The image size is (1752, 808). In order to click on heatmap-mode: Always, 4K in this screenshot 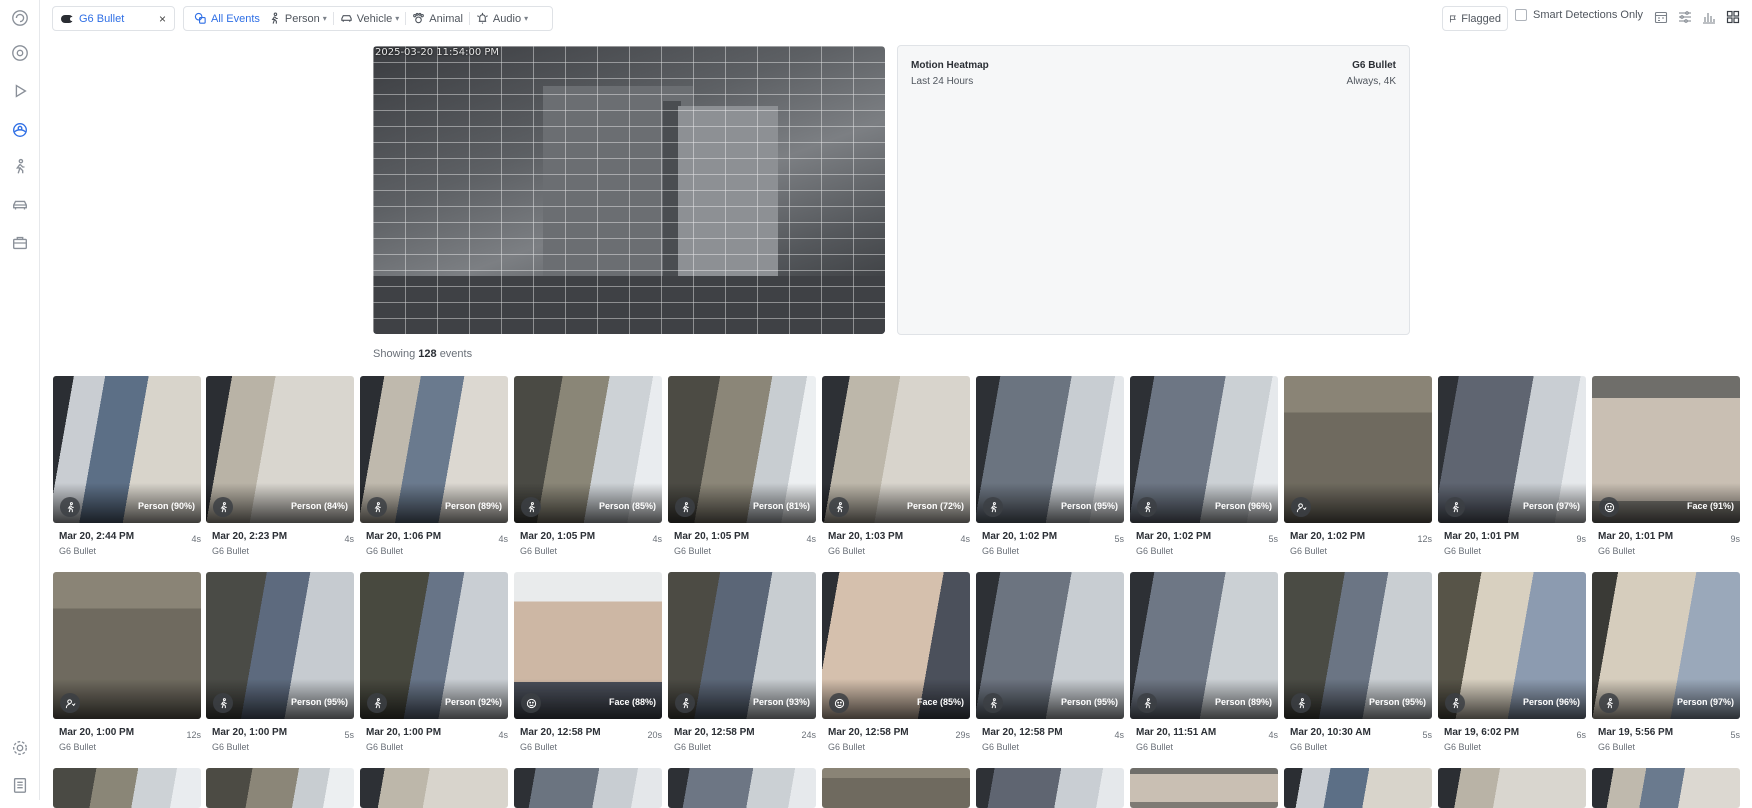, I will do `click(1371, 81)`.